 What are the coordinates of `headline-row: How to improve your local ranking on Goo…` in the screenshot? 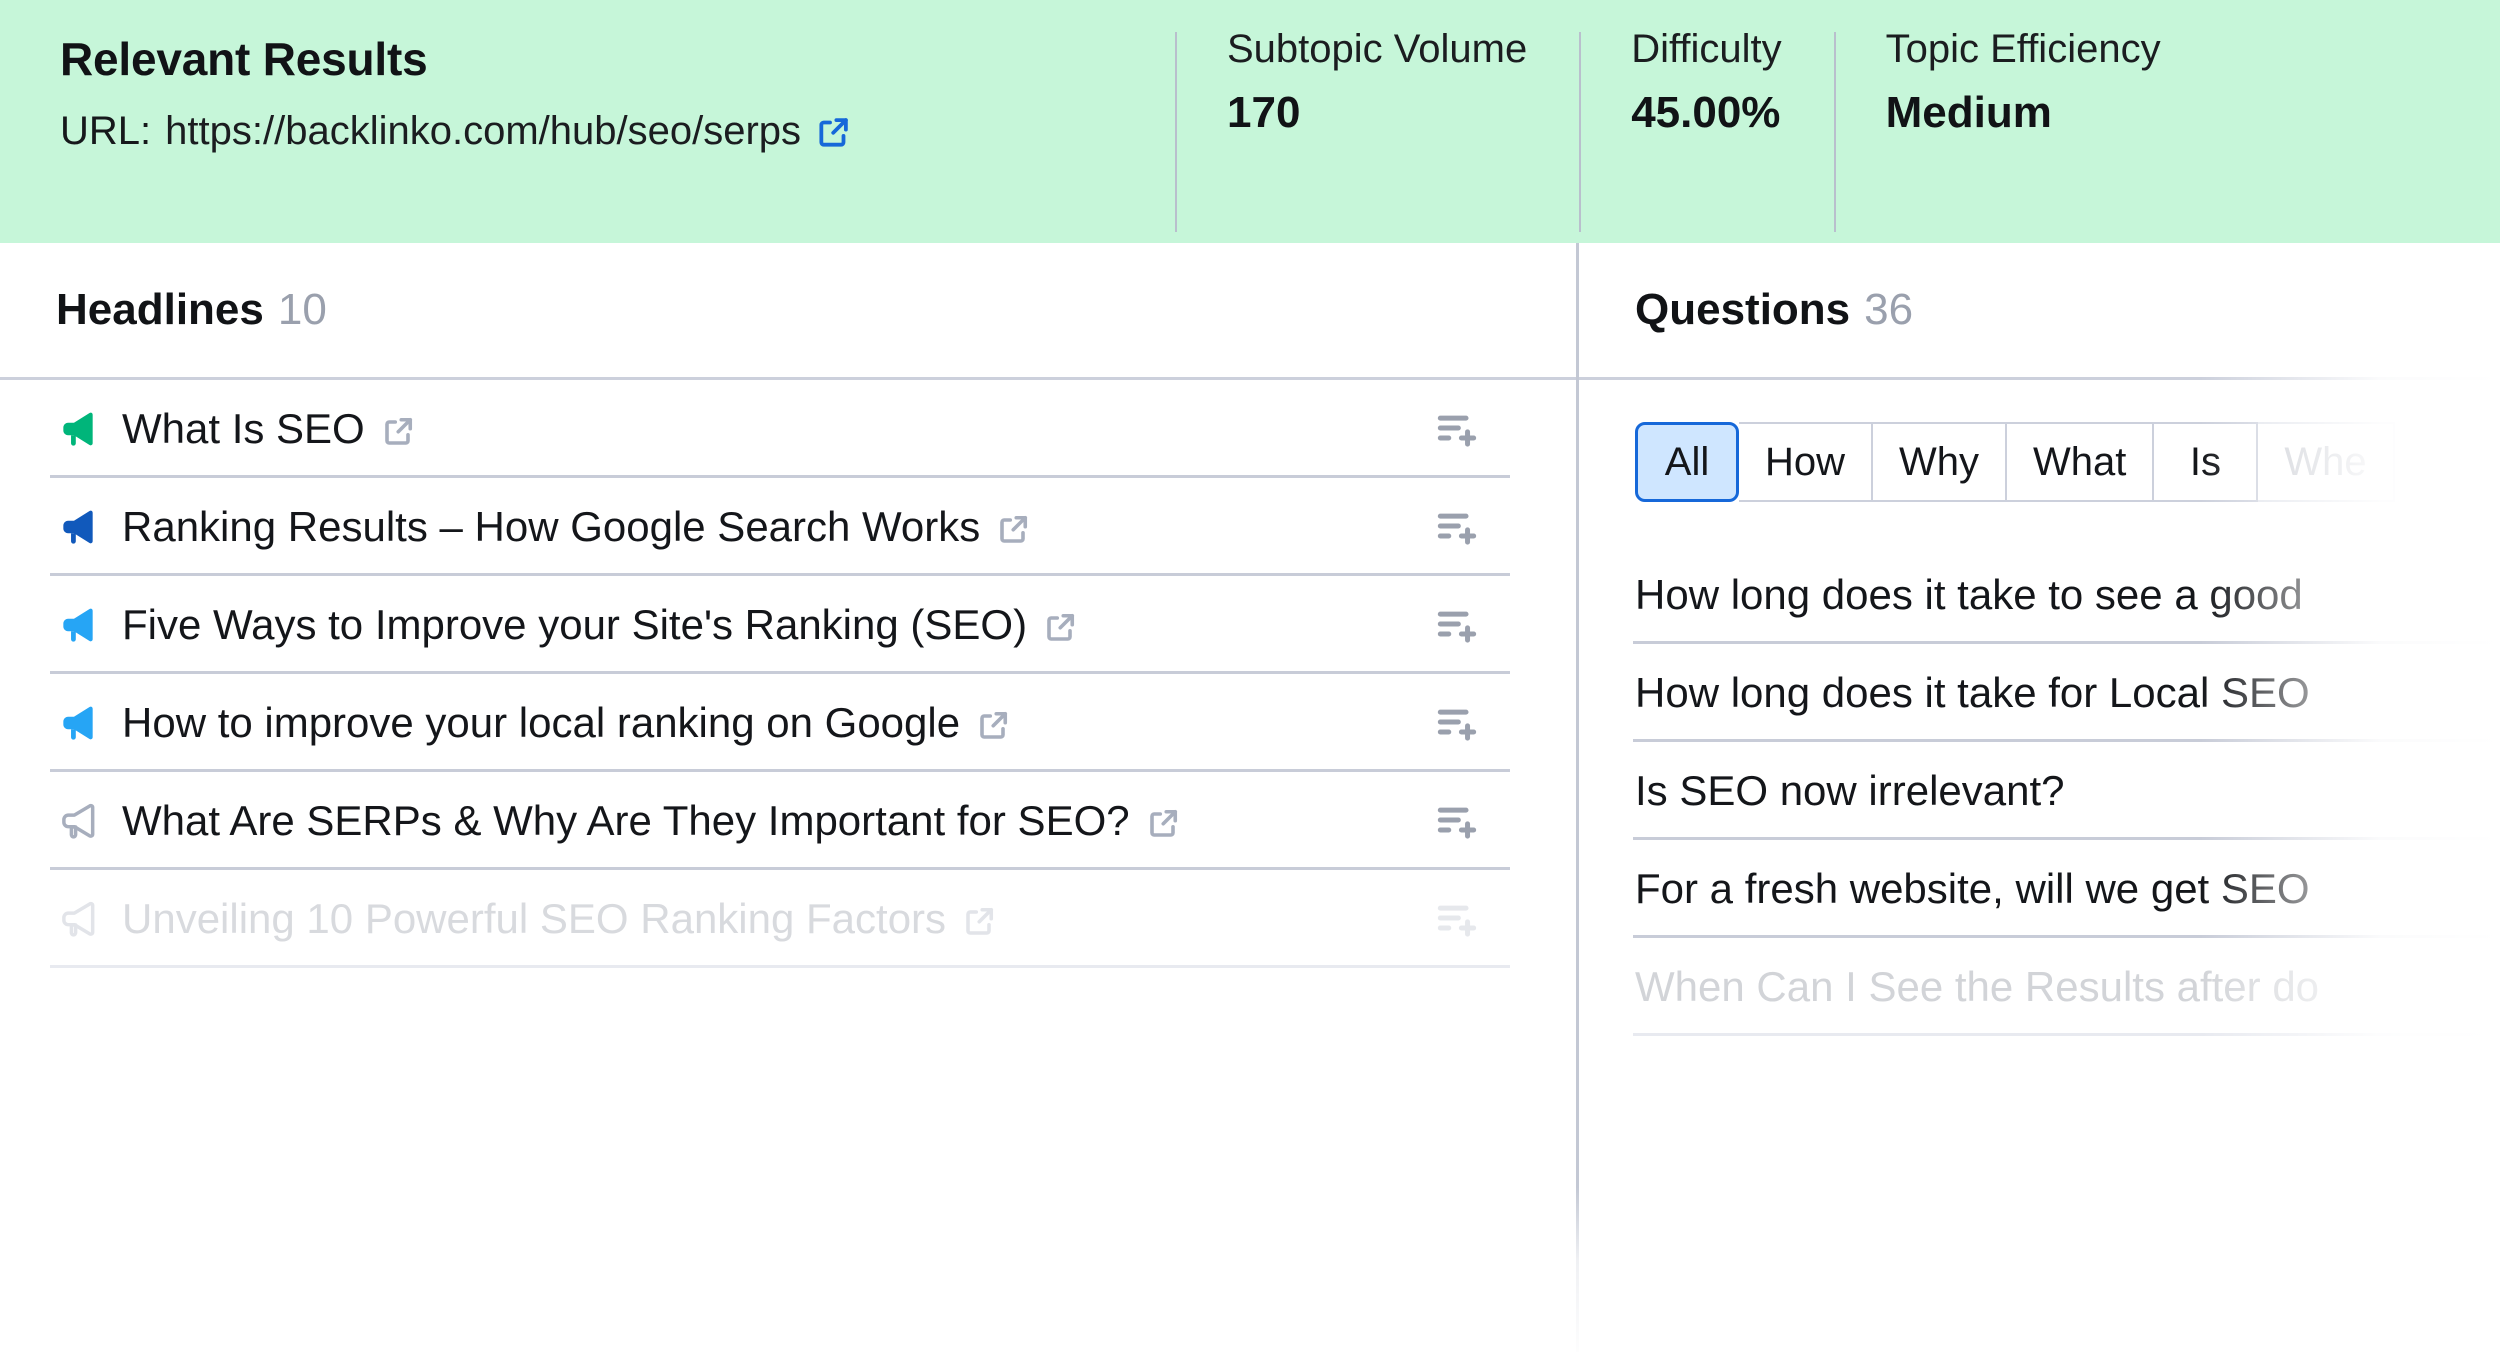 It's located at (788, 723).